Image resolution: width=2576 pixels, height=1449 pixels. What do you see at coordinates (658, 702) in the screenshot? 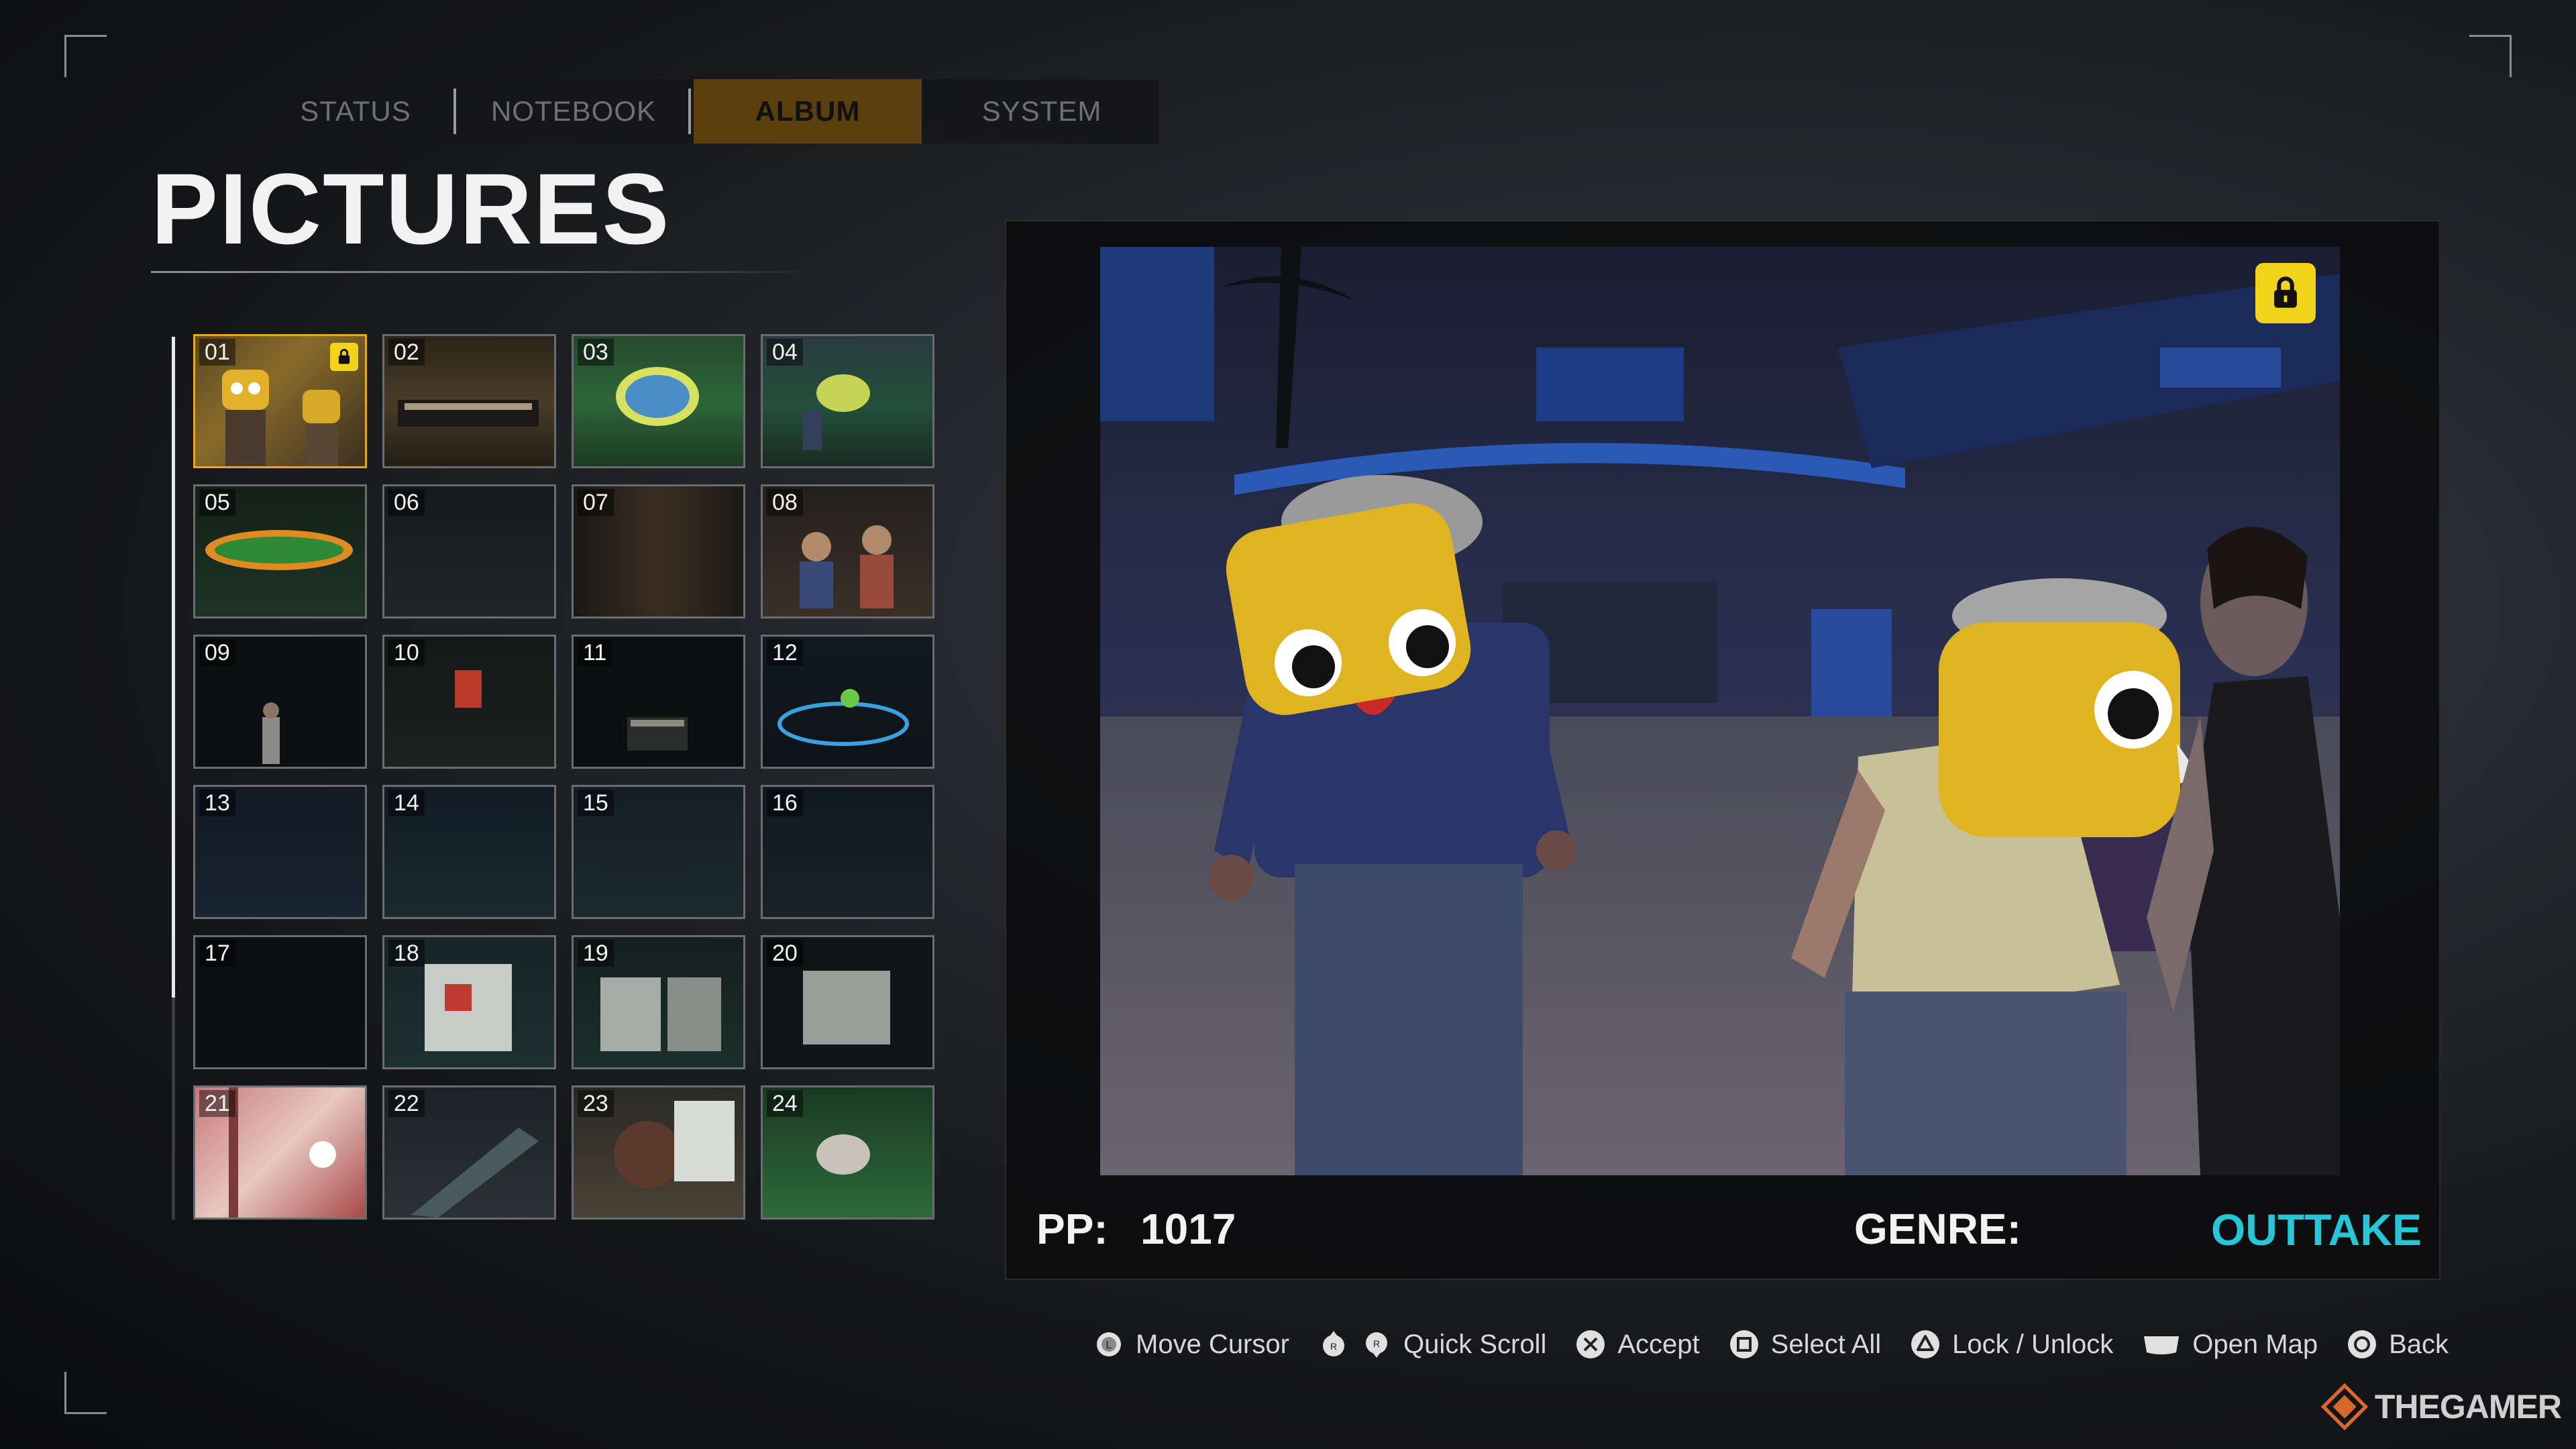
I see `picture-thumbnail: 11` at bounding box center [658, 702].